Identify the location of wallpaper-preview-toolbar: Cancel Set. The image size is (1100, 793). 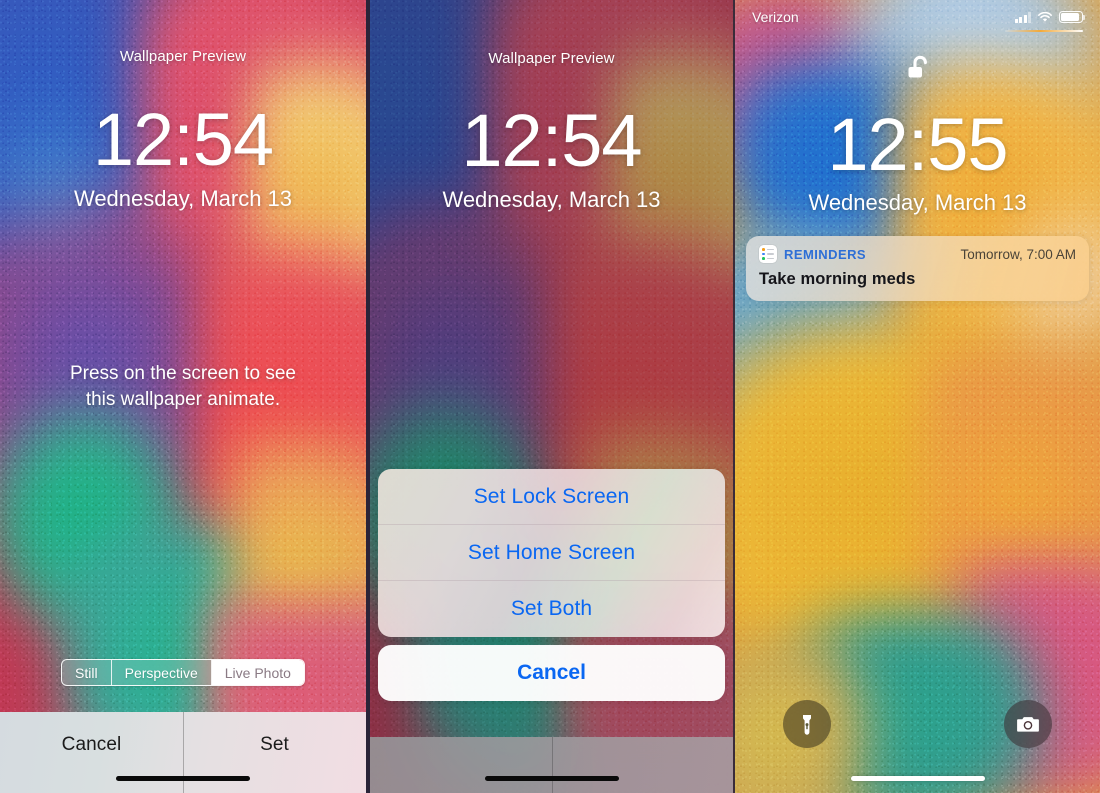
(183, 752).